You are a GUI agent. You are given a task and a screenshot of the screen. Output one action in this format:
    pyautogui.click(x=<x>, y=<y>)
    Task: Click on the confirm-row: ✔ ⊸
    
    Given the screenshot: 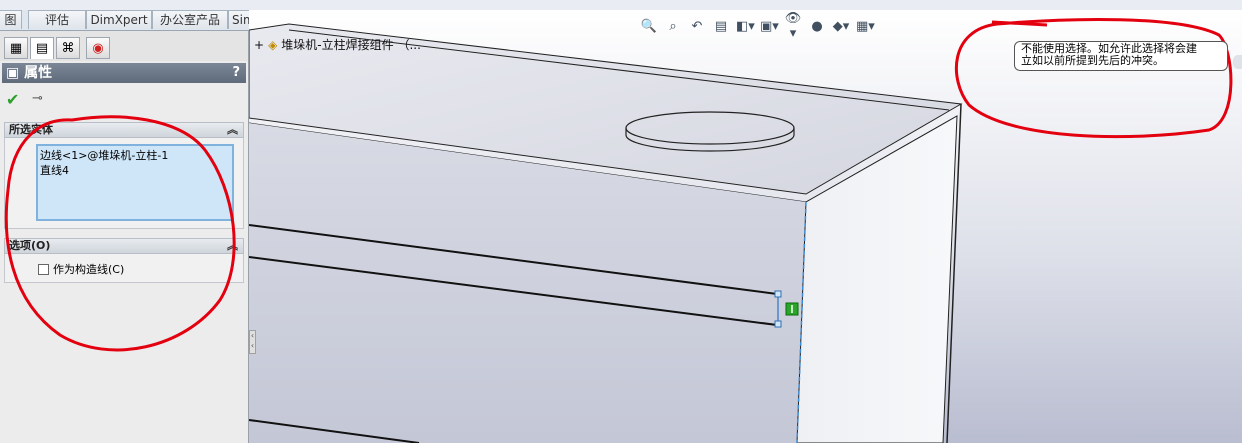 What is the action you would take?
    pyautogui.click(x=34, y=100)
    